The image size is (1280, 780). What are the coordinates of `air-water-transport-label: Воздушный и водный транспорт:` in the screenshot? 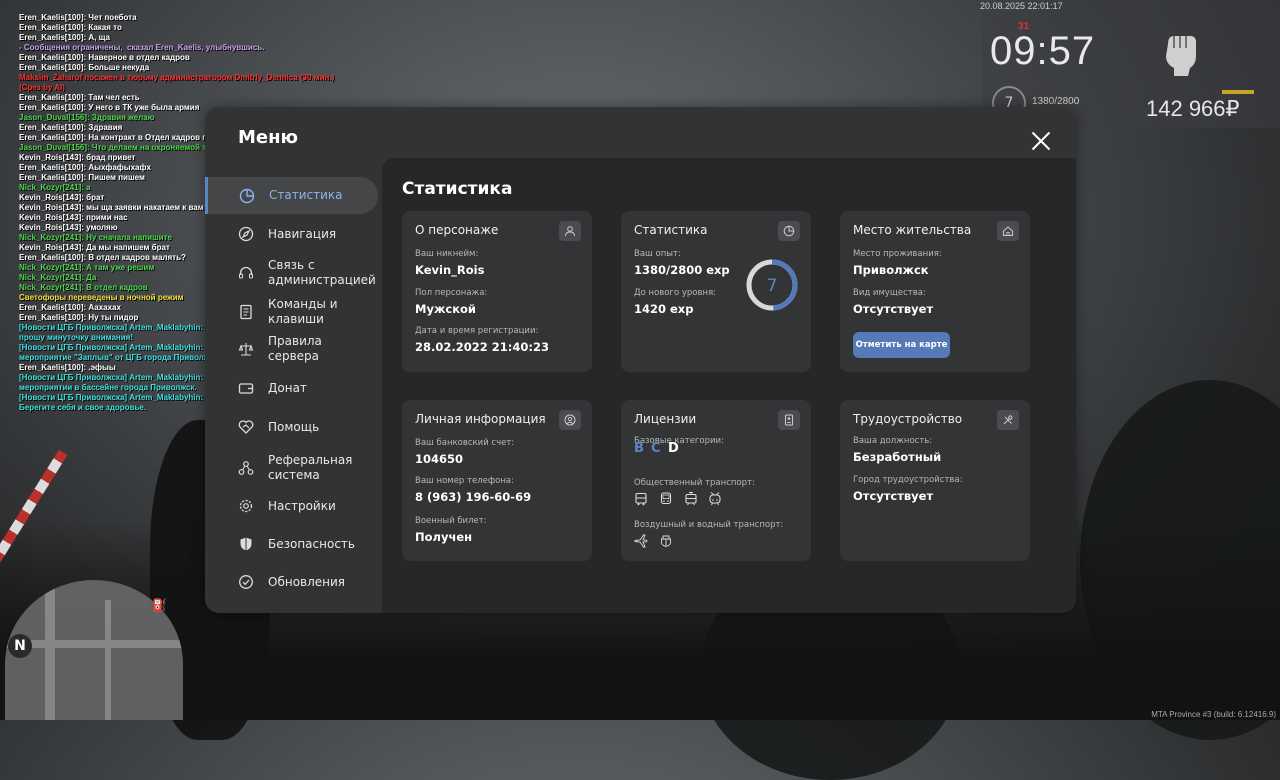 It's located at (709, 525).